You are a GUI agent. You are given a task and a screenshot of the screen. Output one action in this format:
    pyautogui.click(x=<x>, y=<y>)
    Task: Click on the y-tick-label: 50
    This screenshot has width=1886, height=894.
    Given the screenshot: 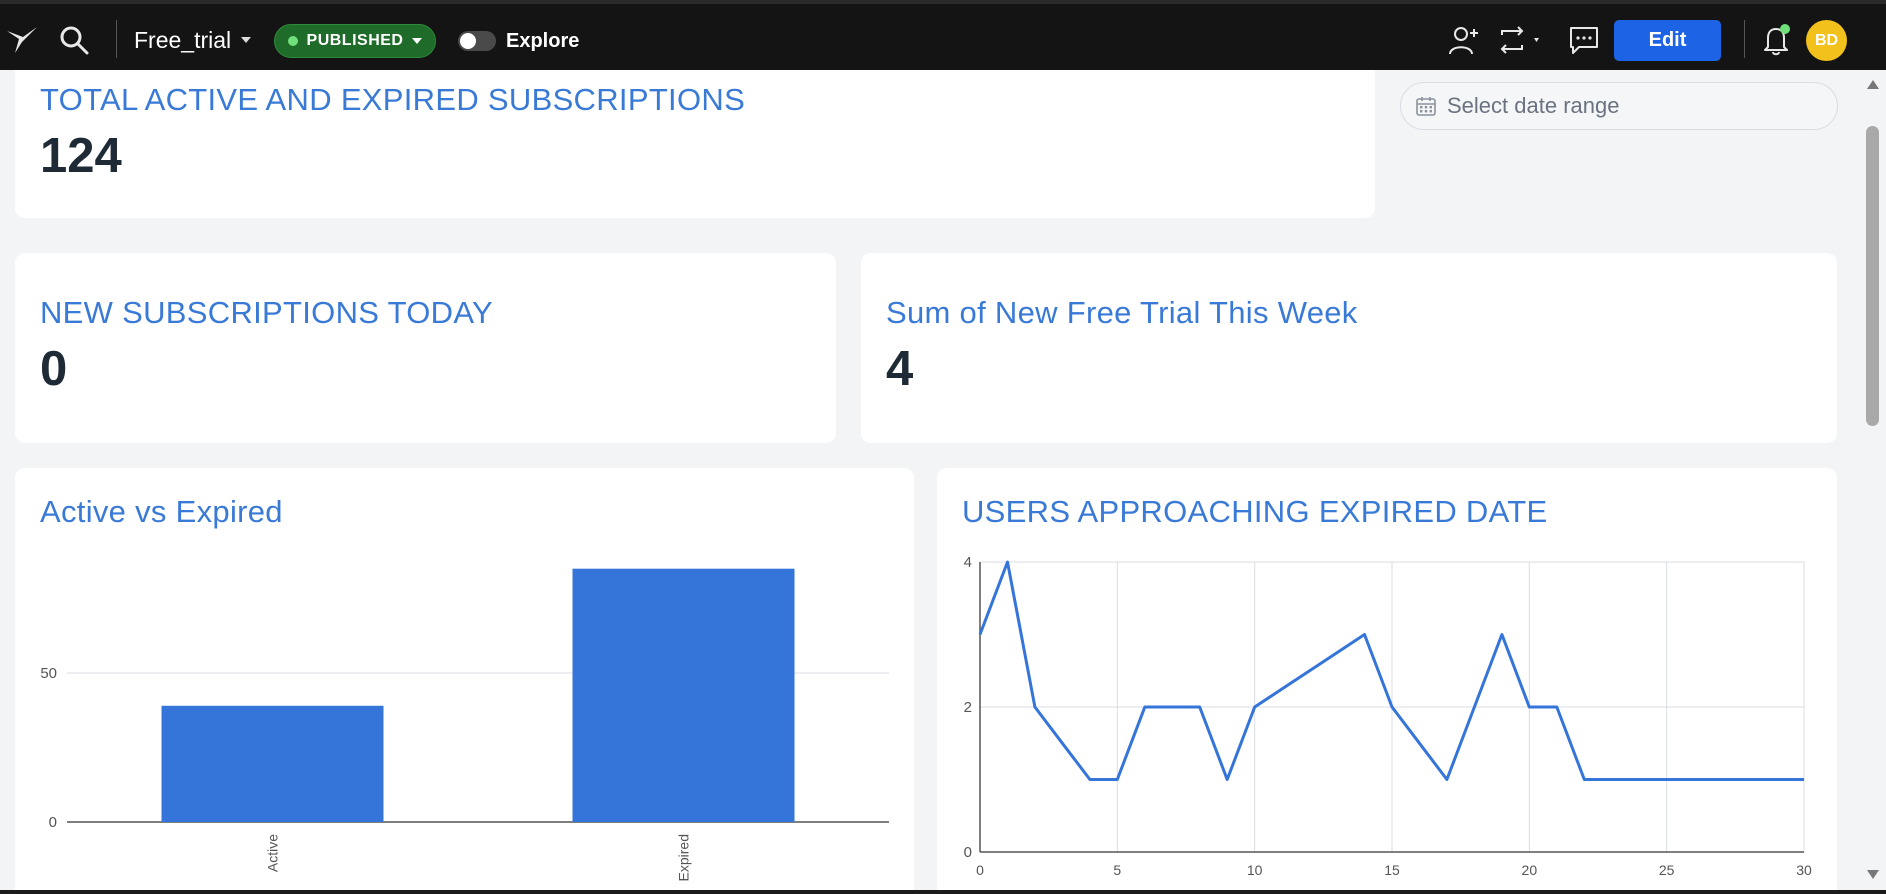 What is the action you would take?
    pyautogui.click(x=48, y=673)
    